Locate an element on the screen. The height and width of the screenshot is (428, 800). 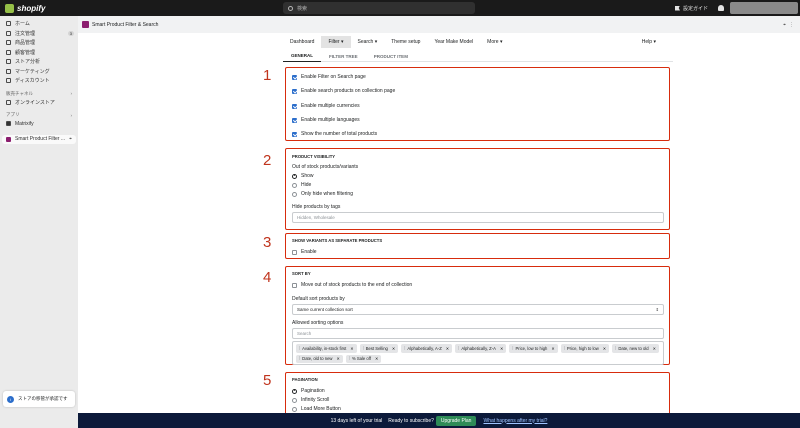
sidebar-item-smart-product-filter: Smart Product Filter ... ⌖ is located at coordinates (39, 139).